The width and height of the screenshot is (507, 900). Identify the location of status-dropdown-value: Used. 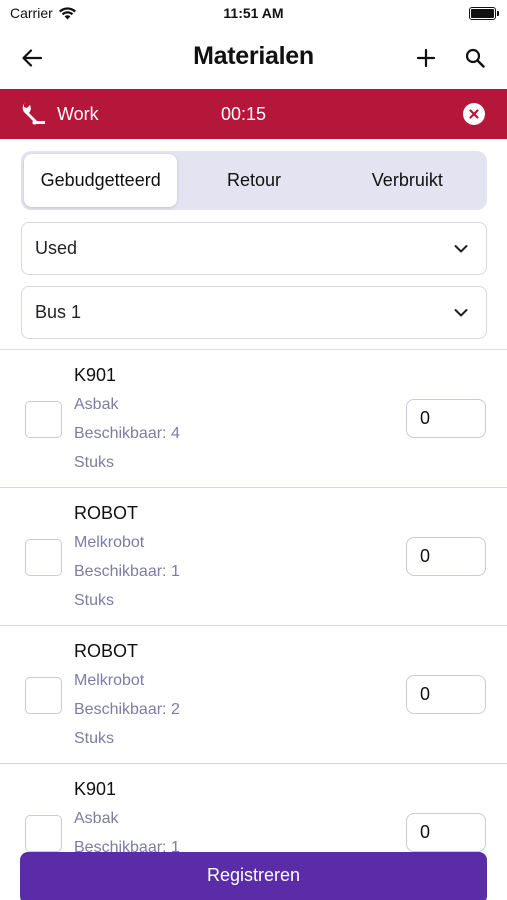
(56, 248).